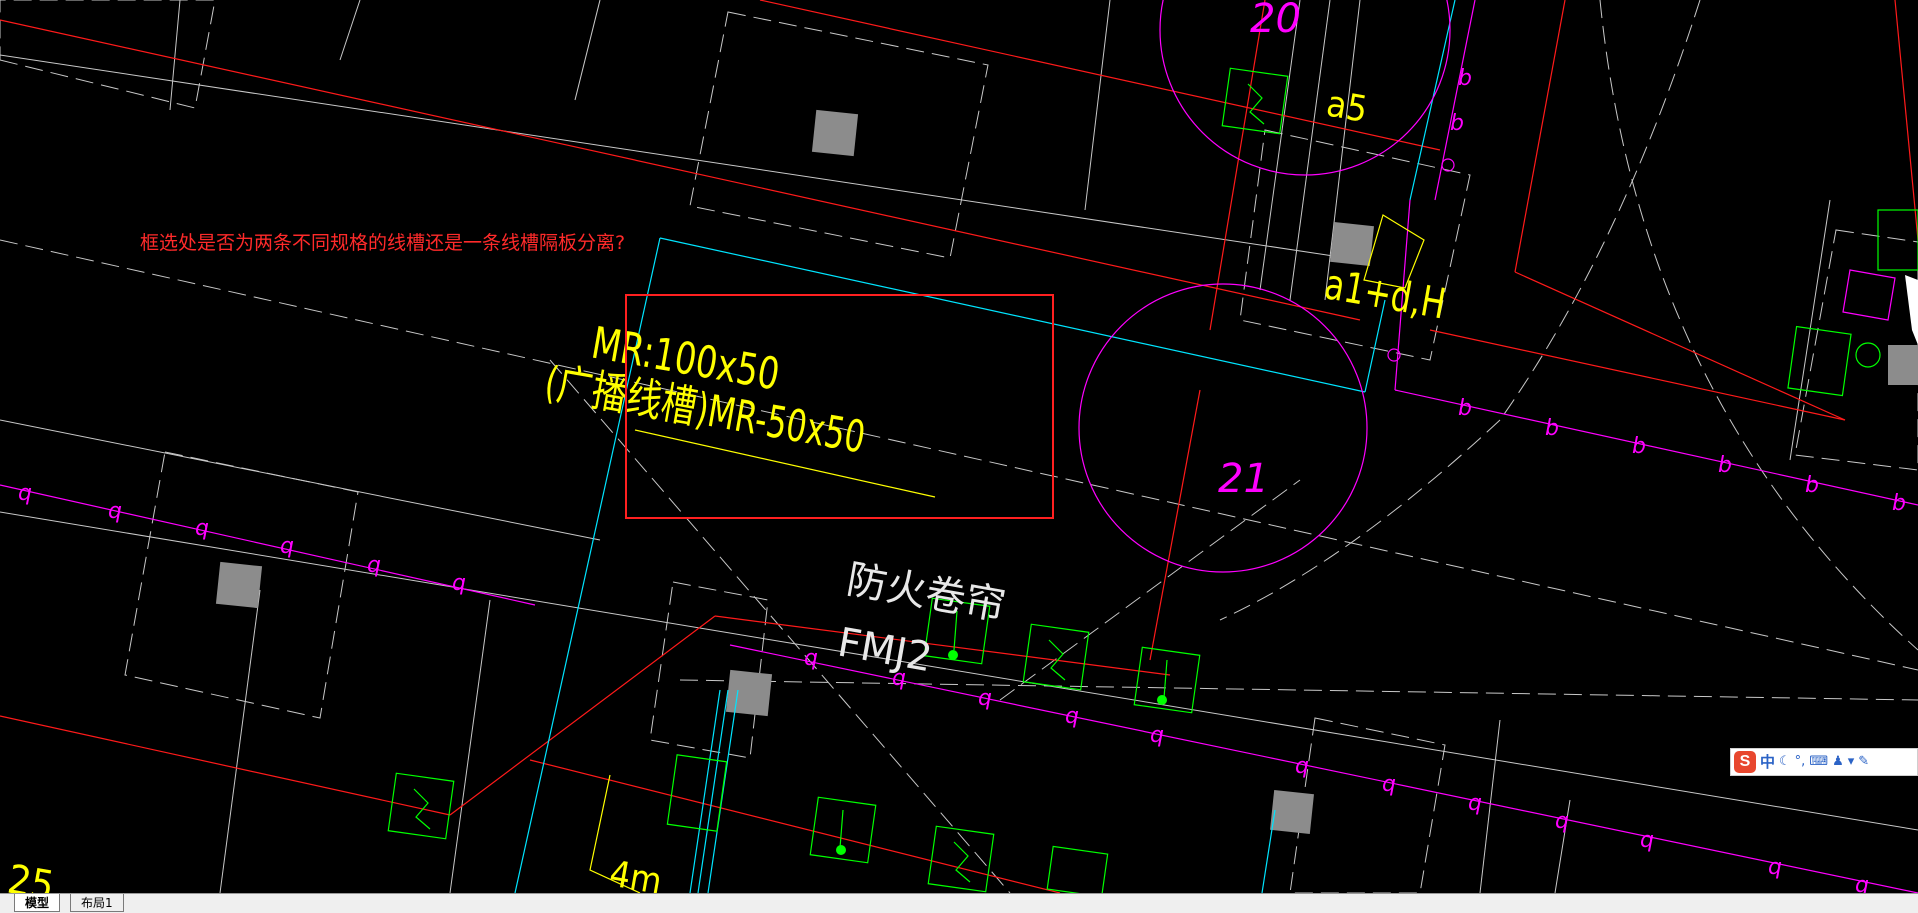 The image size is (1918, 913). I want to click on skin-icon: ▾, so click(1851, 762).